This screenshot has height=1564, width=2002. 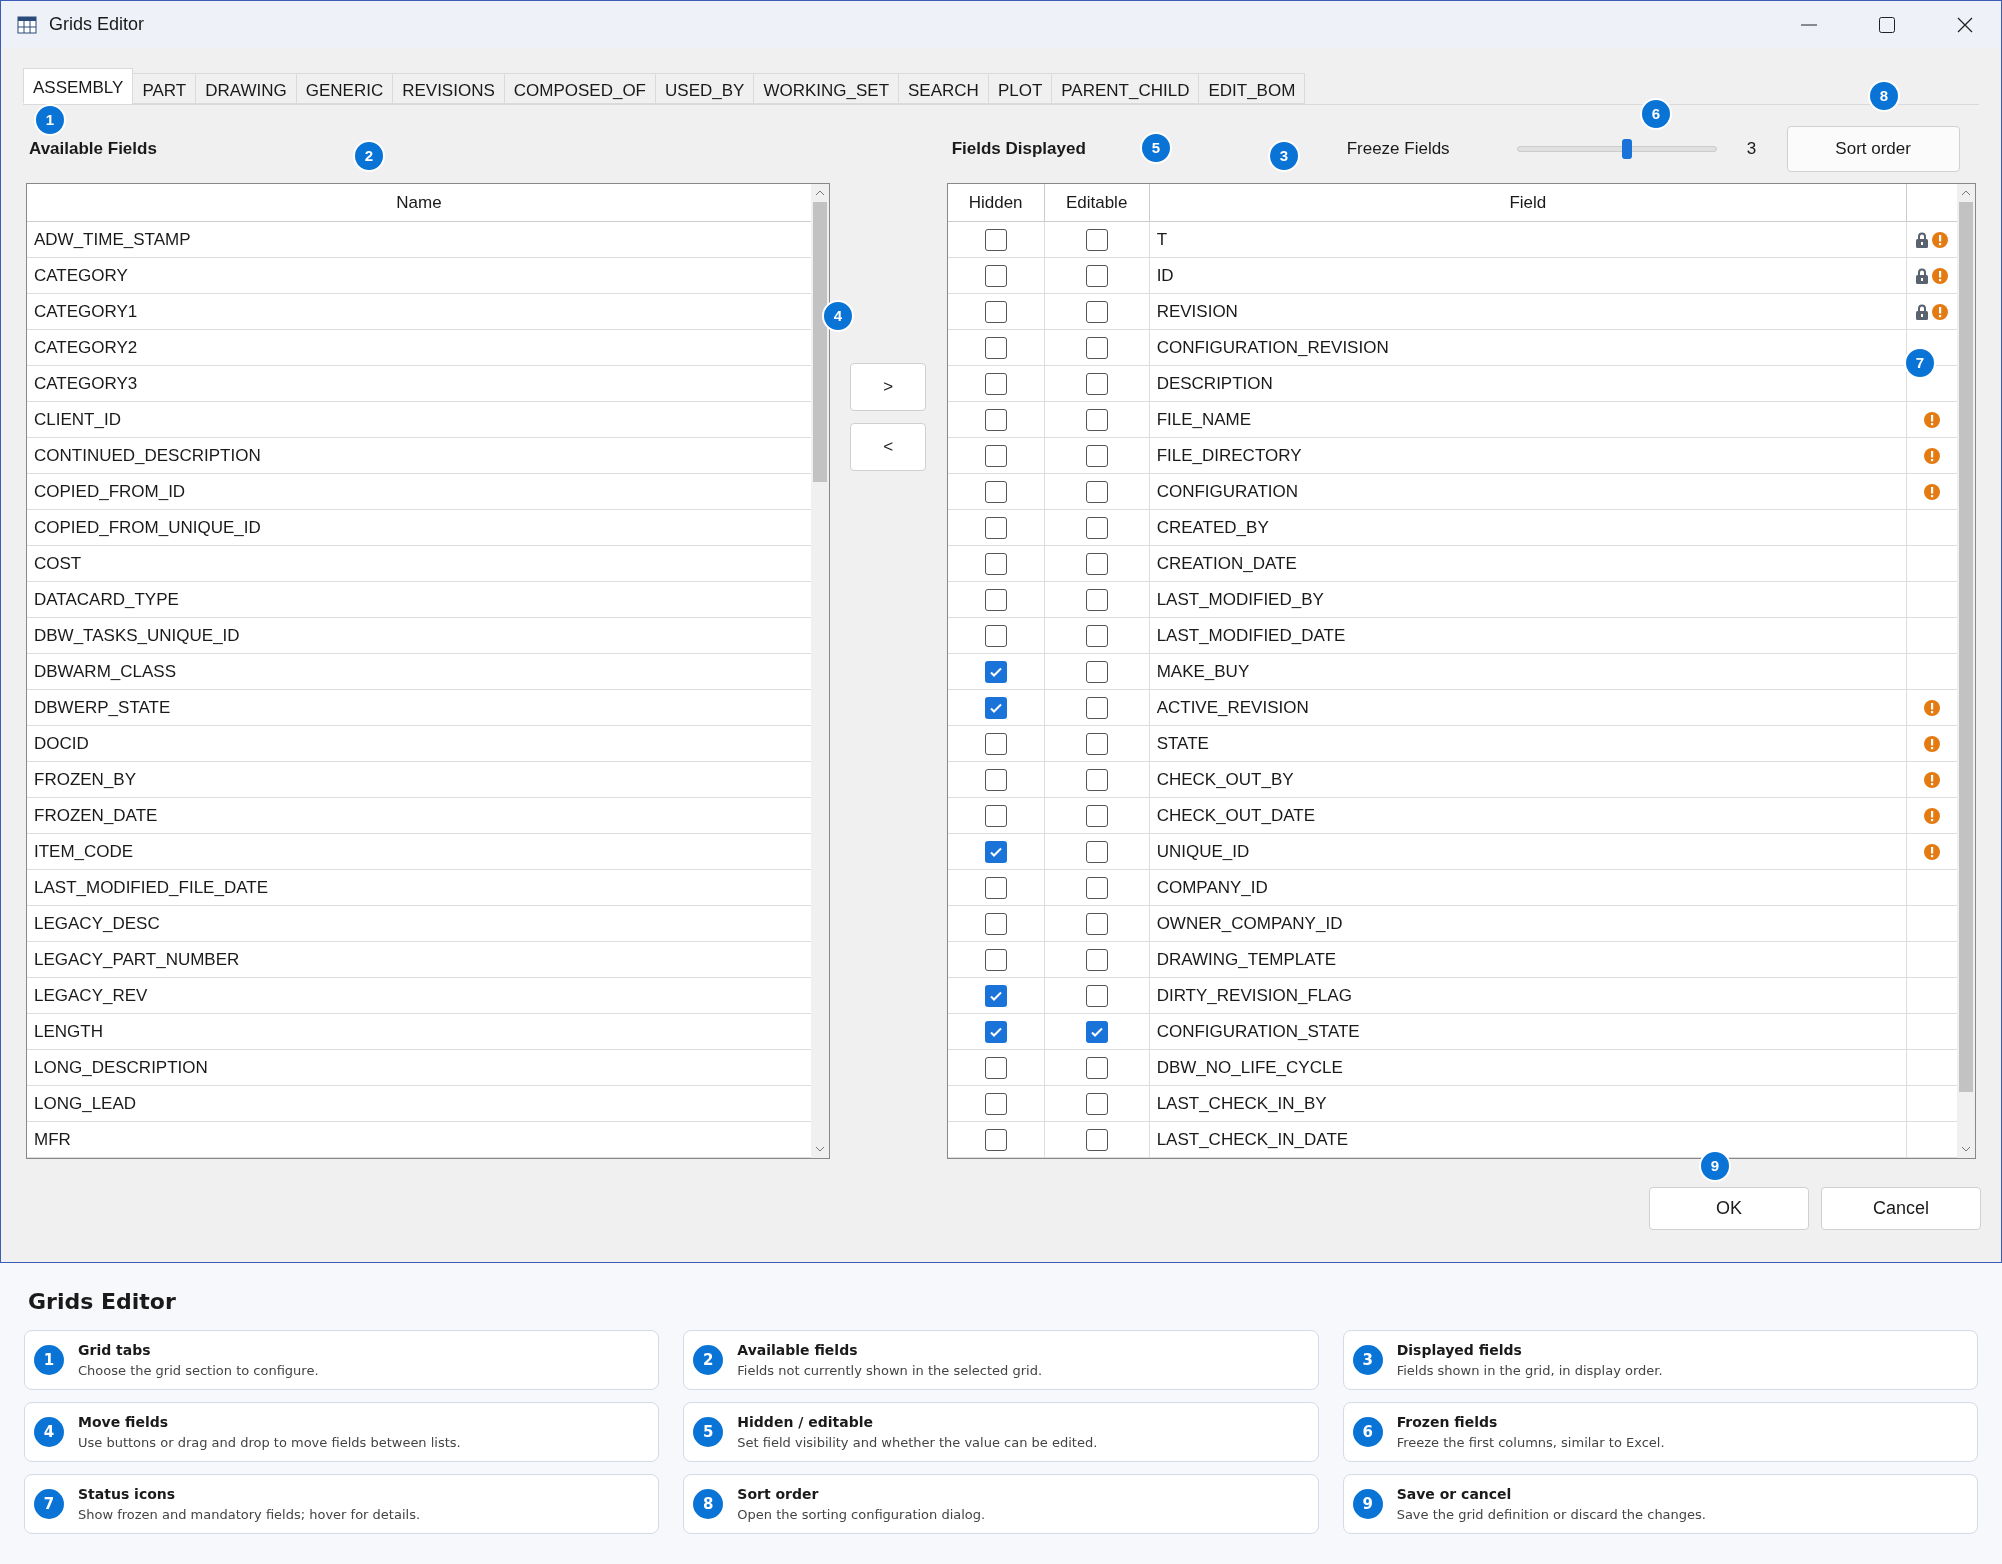 I want to click on list-item: LEGACY_REV, so click(x=419, y=996).